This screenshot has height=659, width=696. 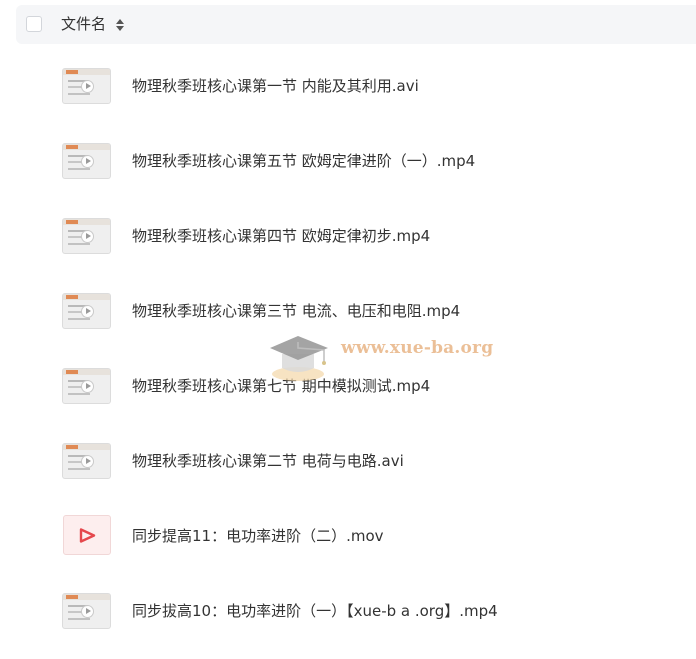 I want to click on watermark: www.xue-ba.org, so click(x=388, y=355).